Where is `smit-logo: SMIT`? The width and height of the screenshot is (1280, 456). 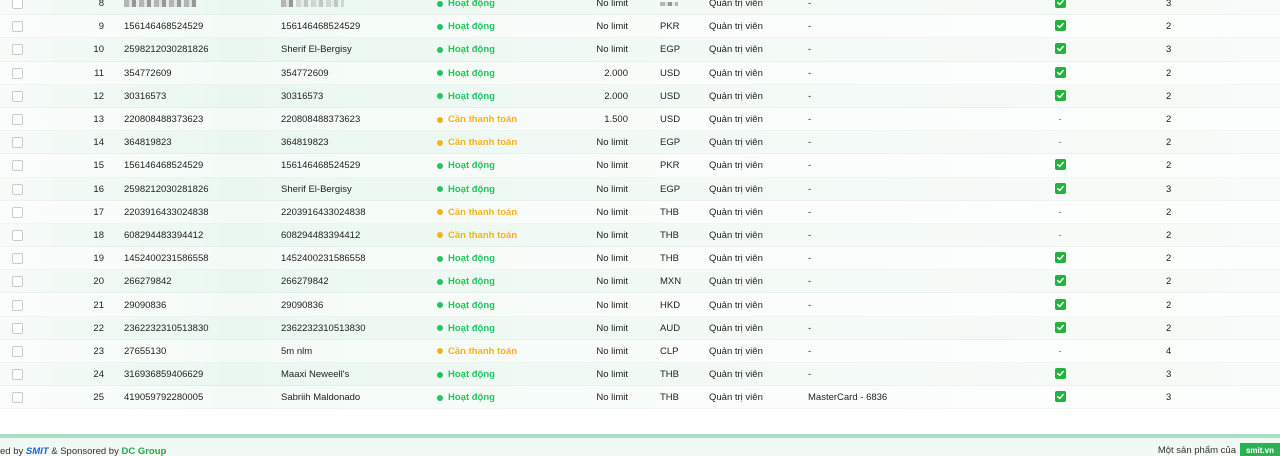
smit-logo: SMIT is located at coordinates (37, 451).